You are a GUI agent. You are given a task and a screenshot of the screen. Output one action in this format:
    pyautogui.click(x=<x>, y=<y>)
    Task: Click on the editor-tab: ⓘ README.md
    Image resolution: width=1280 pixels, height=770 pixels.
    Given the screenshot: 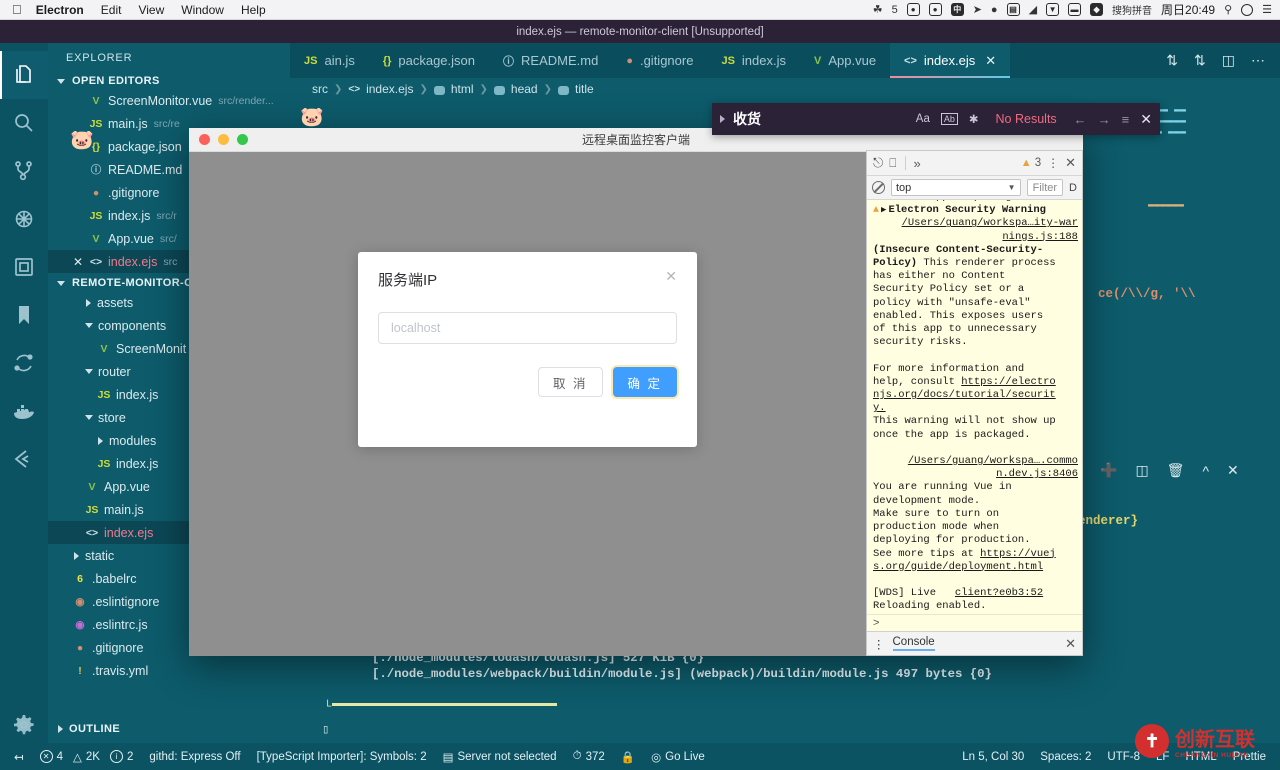 What is the action you would take?
    pyautogui.click(x=550, y=60)
    